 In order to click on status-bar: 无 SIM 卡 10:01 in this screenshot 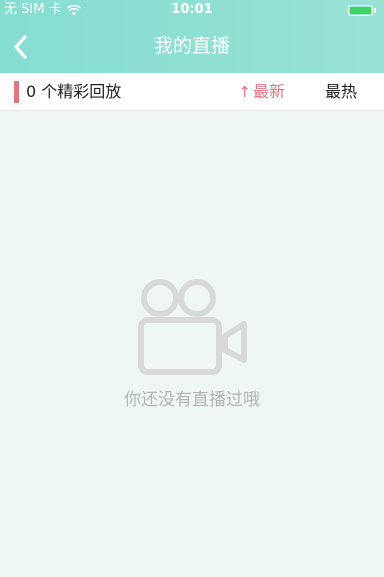, I will do `click(192, 10)`.